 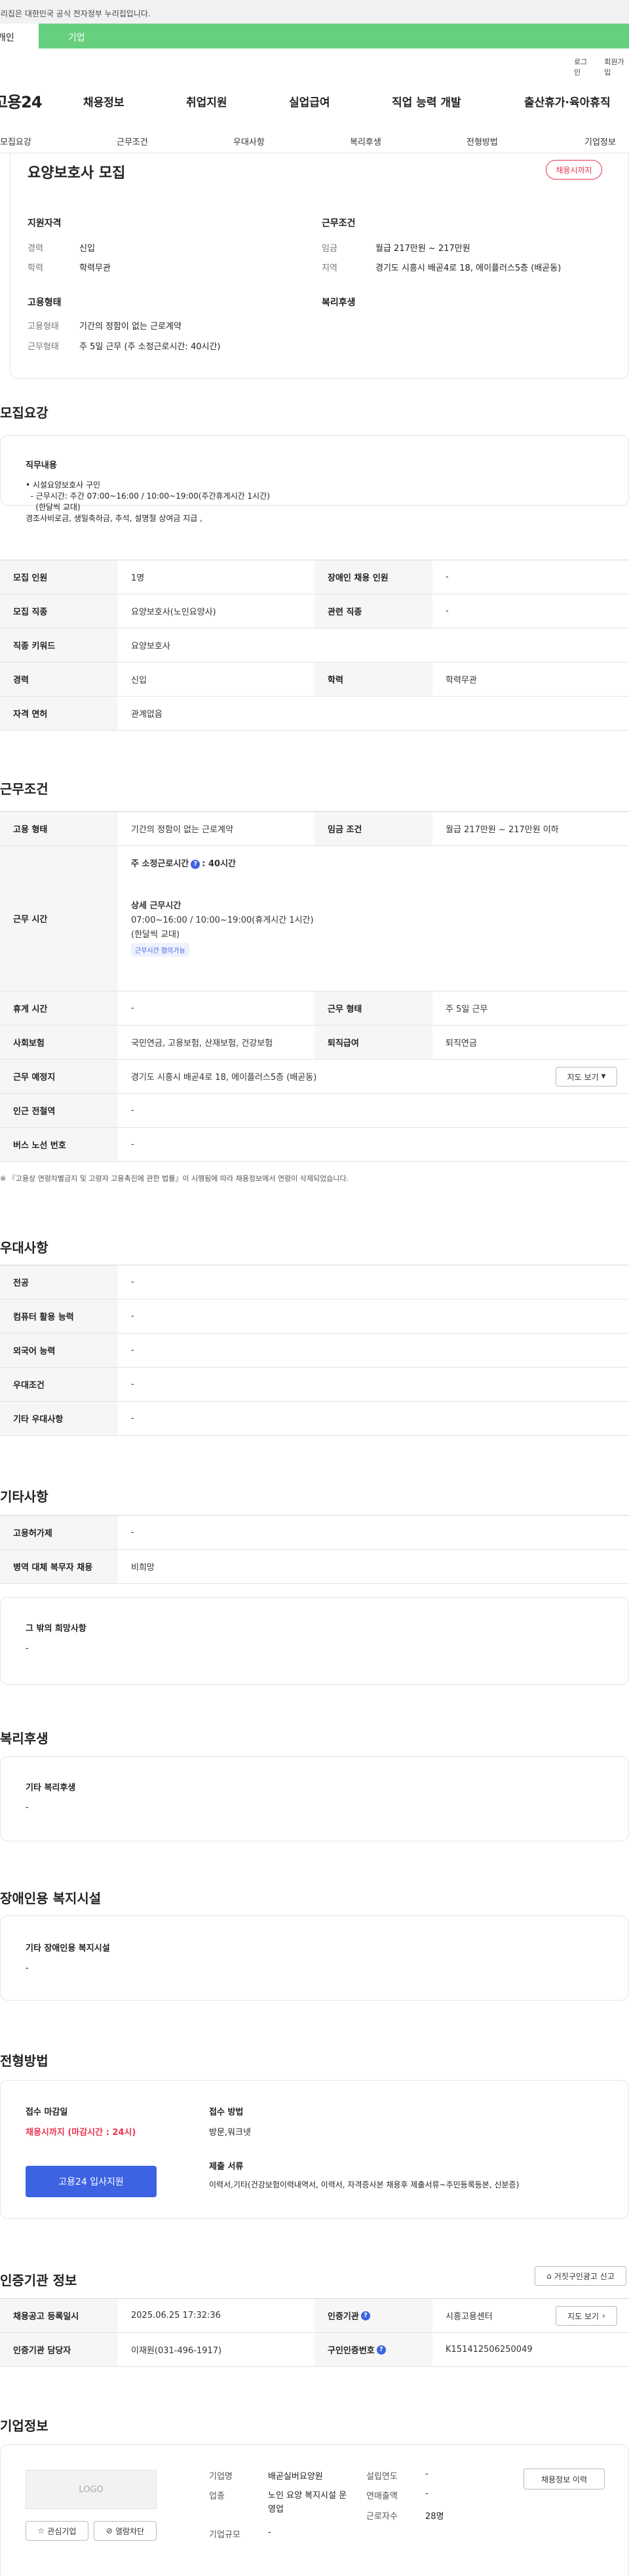 What do you see at coordinates (564, 2479) in the screenshot?
I see `job-history-button: 채용정보 이력` at bounding box center [564, 2479].